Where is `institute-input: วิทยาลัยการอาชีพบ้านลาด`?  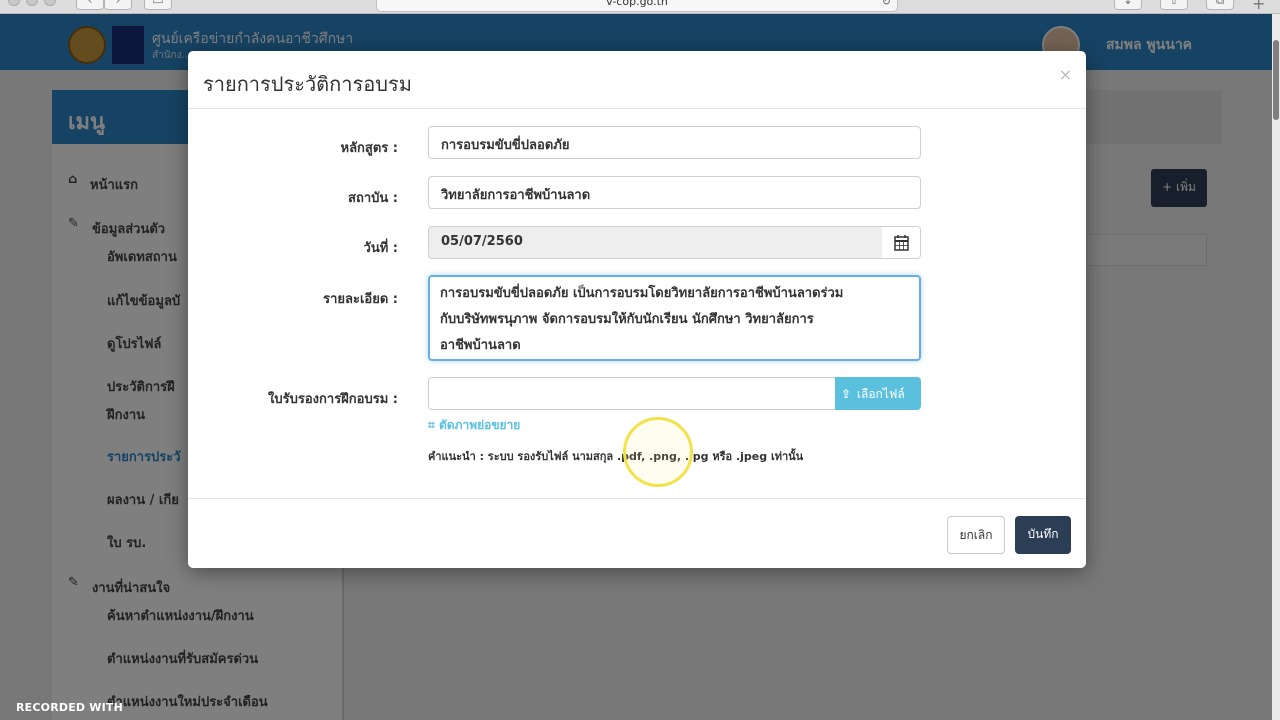 institute-input: วิทยาลัยการอาชีพบ้านลาด is located at coordinates (674, 192).